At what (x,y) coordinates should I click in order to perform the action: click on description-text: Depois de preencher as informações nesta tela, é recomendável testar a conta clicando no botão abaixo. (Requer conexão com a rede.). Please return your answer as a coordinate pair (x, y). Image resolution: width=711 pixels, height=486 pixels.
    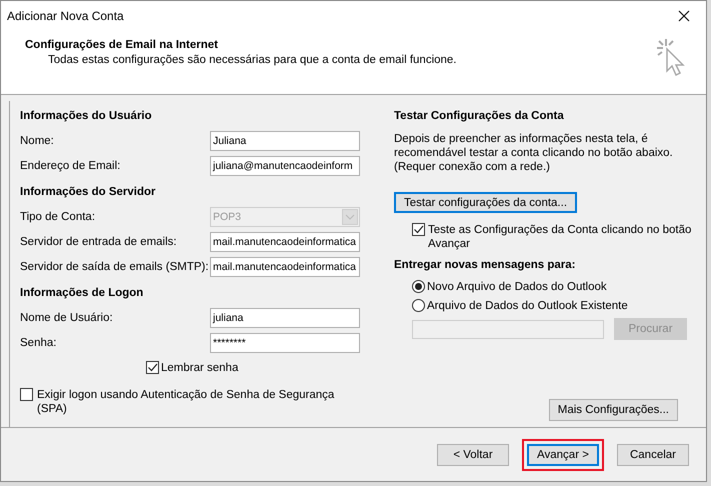
    Looking at the image, I should click on (534, 153).